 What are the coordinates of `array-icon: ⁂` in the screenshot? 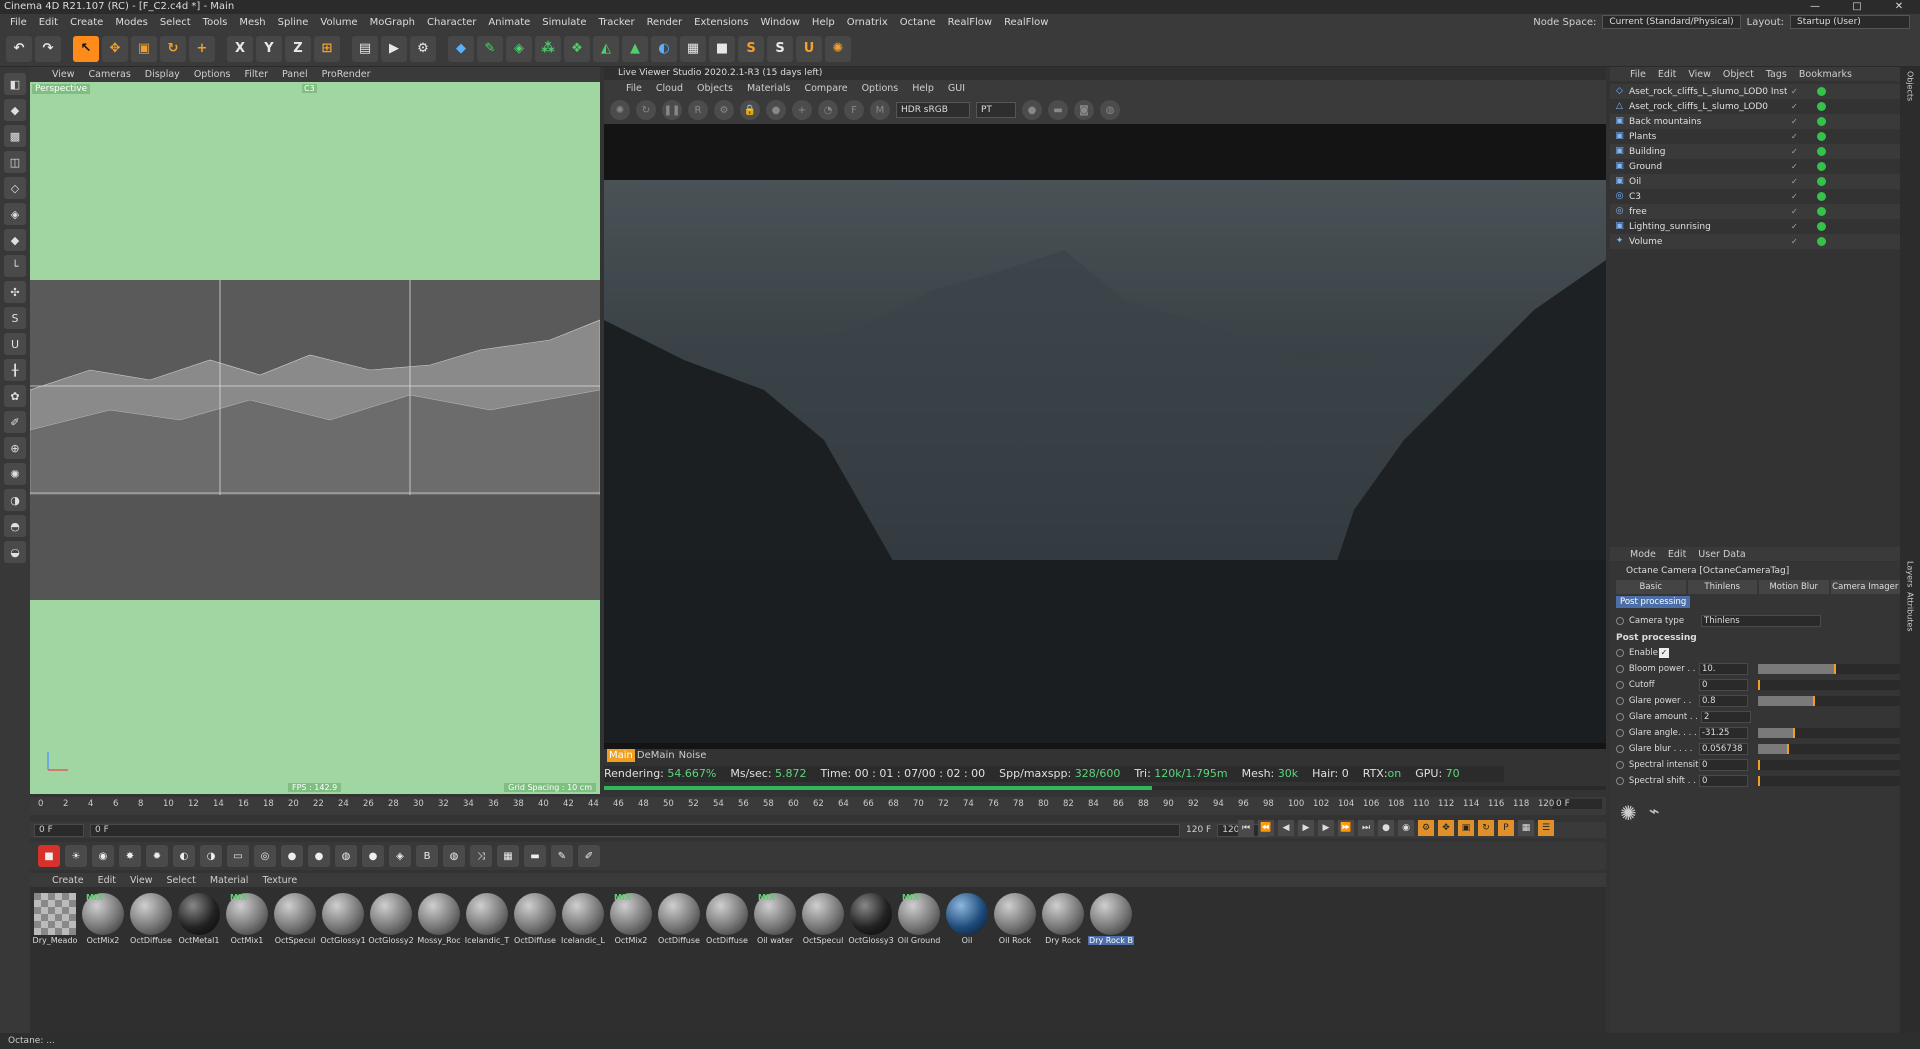 It's located at (548, 48).